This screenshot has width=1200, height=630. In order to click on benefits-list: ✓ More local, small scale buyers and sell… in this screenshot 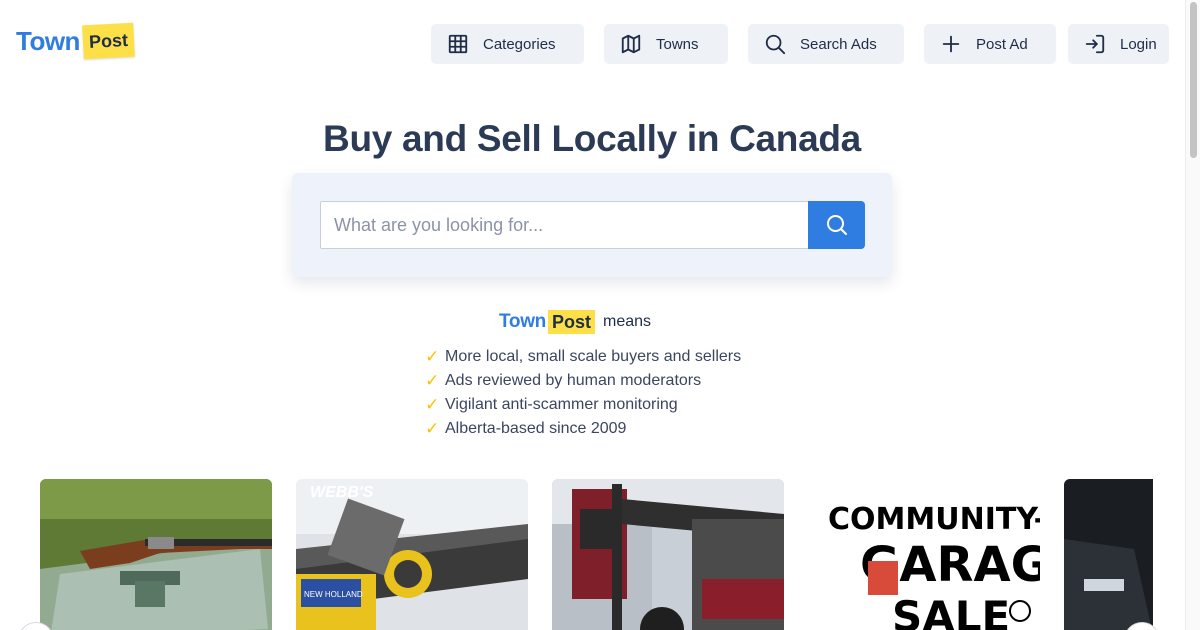, I will do `click(583, 393)`.